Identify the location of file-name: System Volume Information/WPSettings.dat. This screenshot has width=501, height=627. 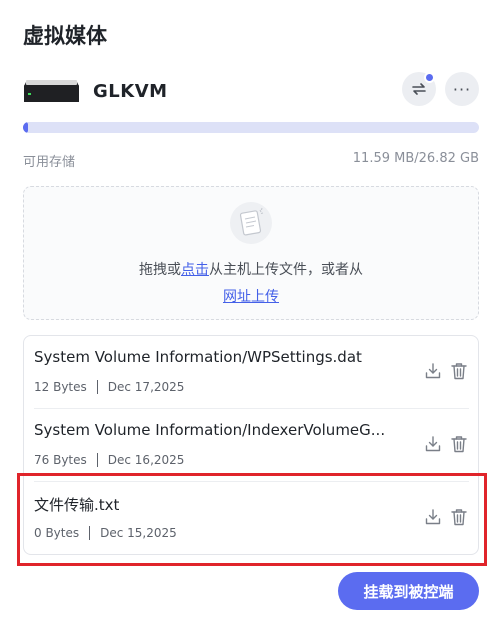
(198, 357).